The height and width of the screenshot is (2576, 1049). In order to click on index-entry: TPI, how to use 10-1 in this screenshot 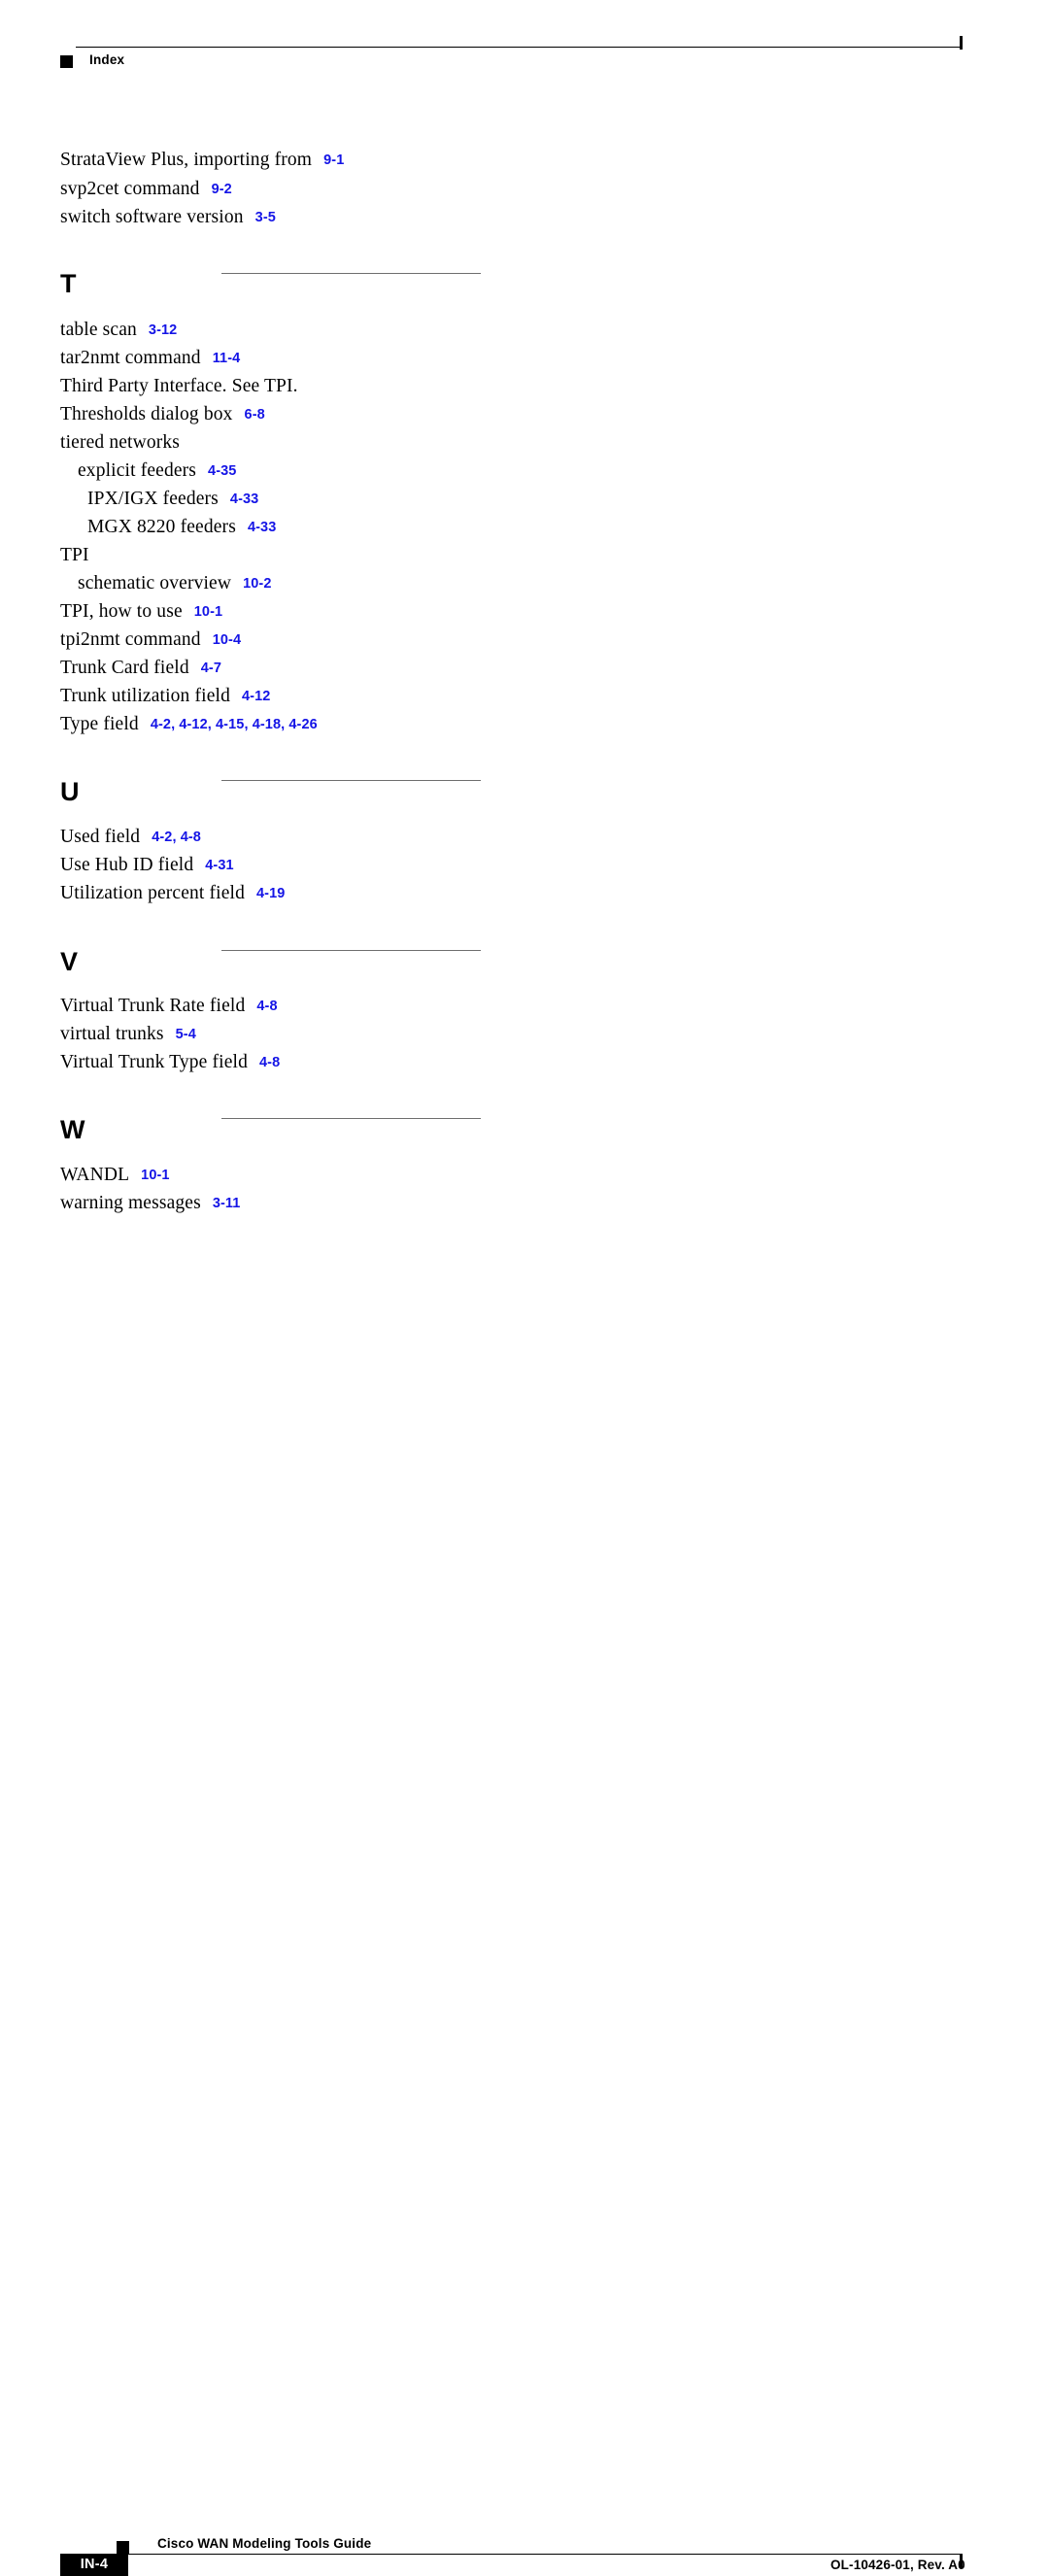, I will do `click(141, 612)`.